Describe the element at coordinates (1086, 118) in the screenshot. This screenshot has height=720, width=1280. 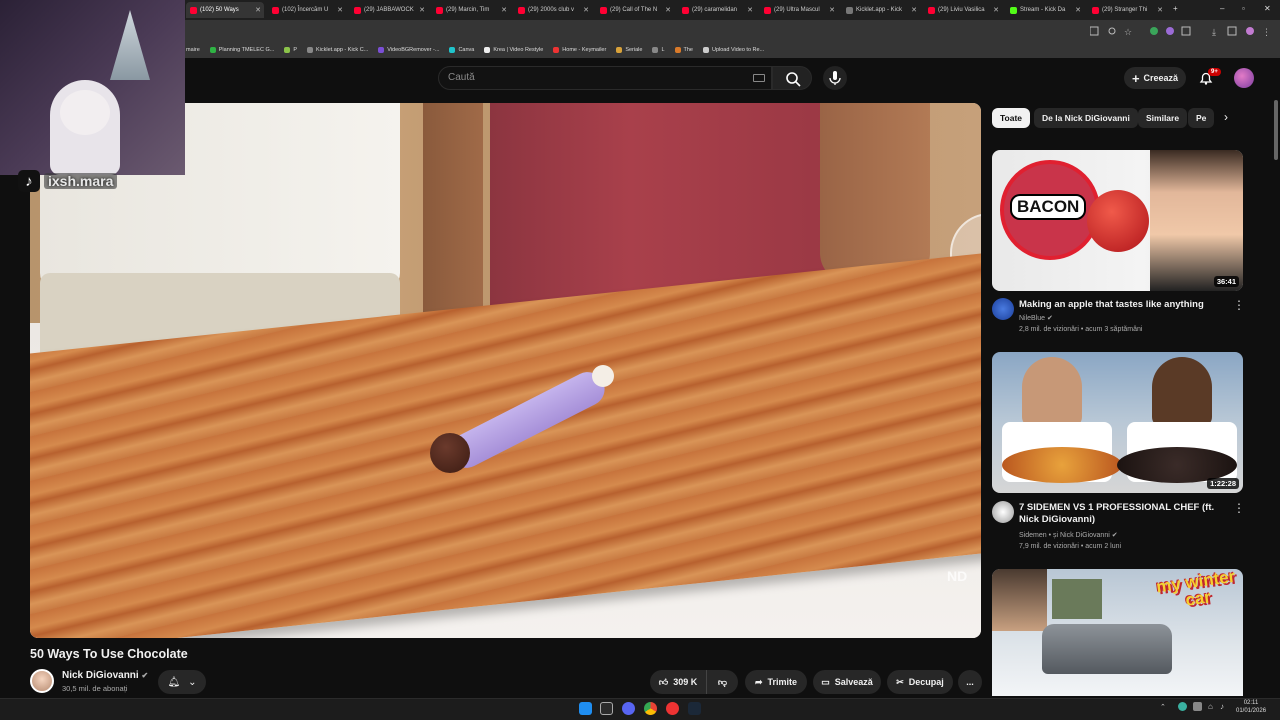
I see `chip-from-channel: De la Nick DiGiovanni` at that location.